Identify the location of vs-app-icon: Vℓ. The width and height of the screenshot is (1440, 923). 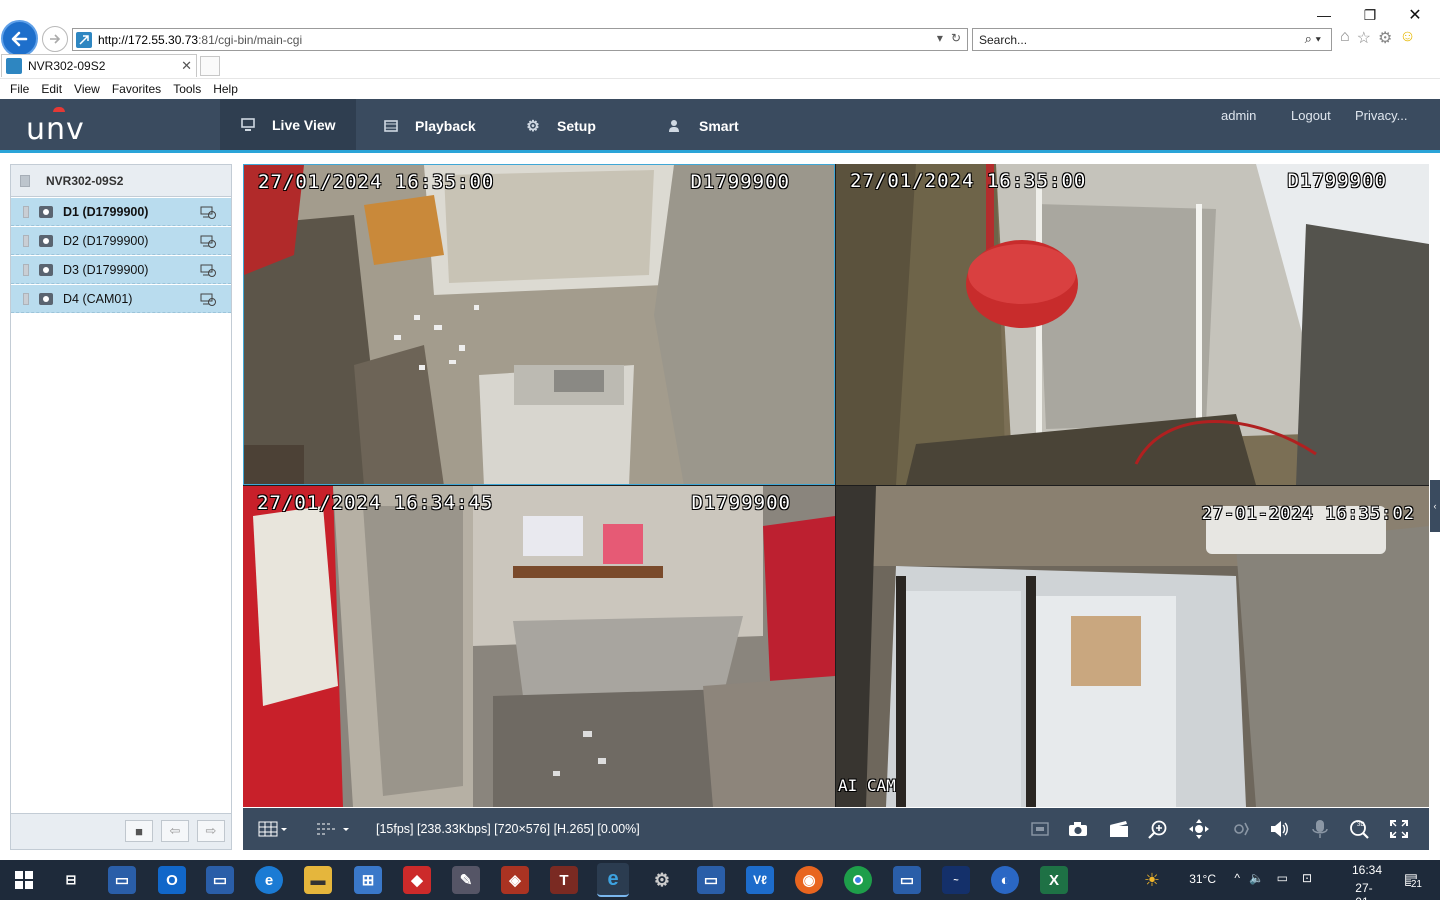
(760, 880).